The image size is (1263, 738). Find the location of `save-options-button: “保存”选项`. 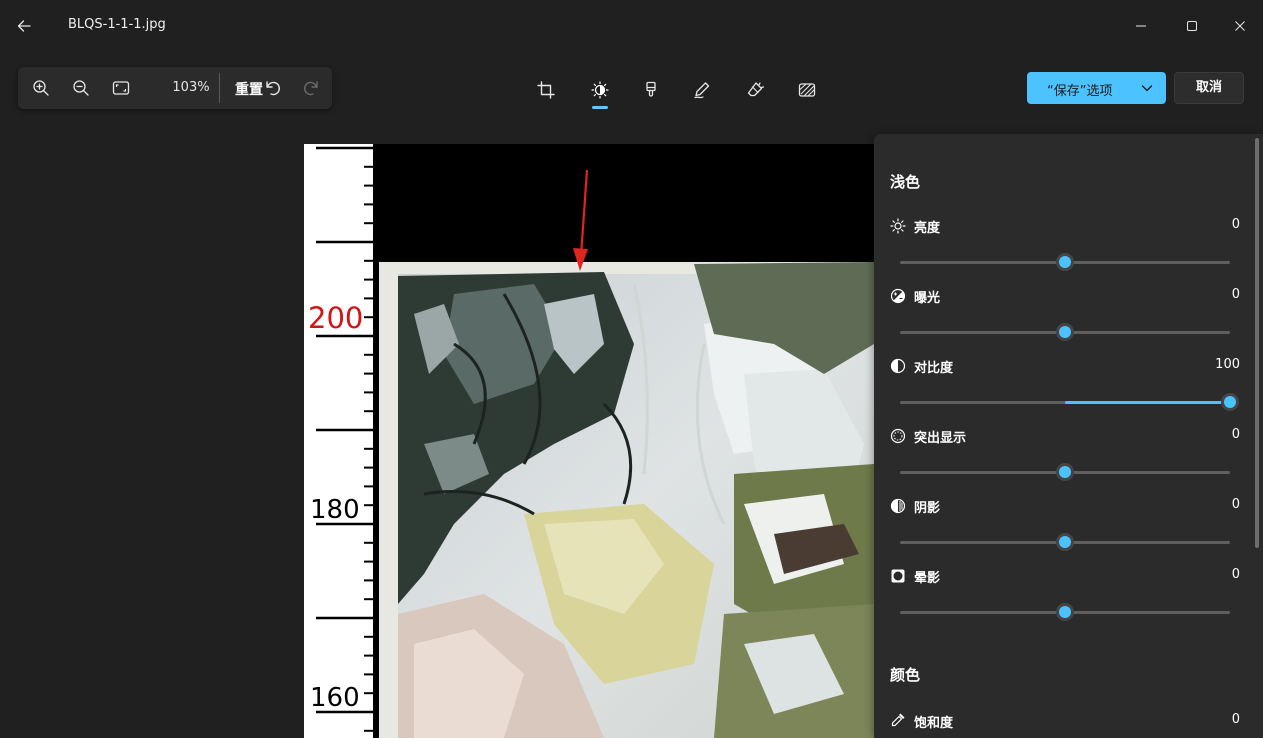

save-options-button: “保存”选项 is located at coordinates (1096, 88).